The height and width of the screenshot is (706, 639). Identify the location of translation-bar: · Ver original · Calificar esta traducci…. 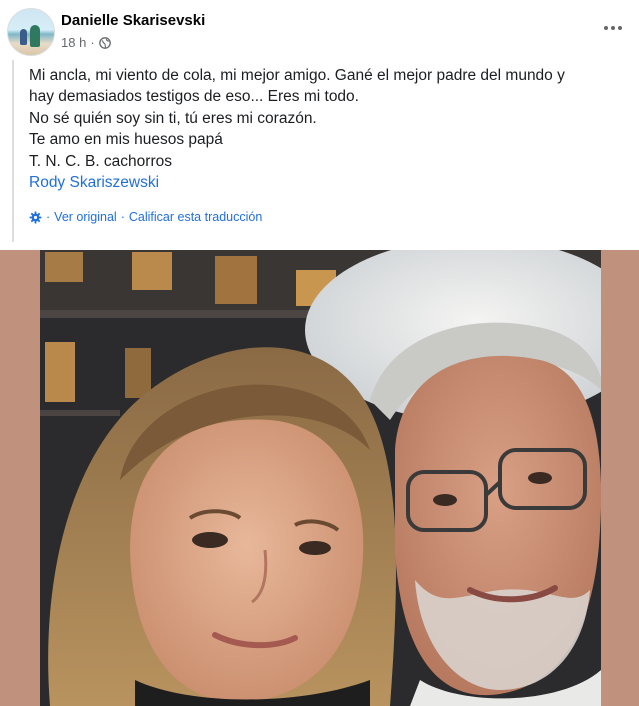
(145, 217).